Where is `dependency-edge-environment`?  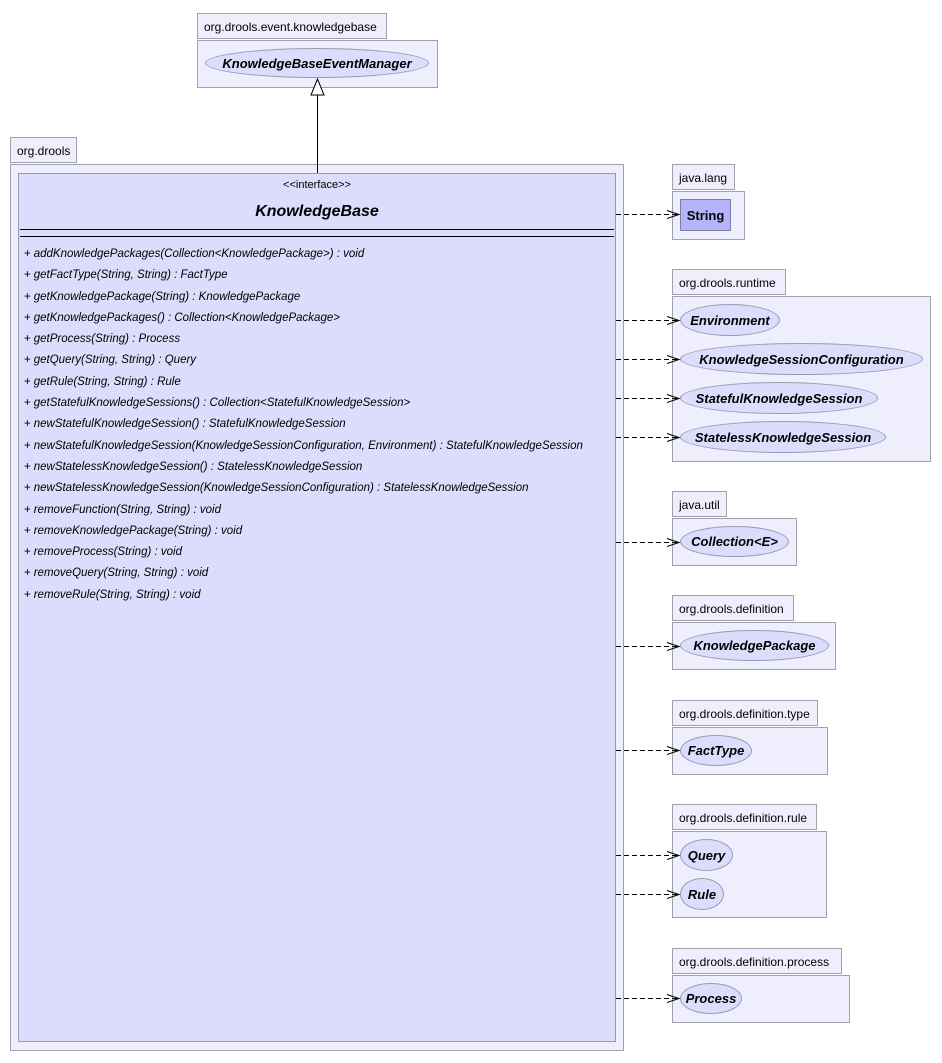
dependency-edge-environment is located at coordinates (648, 320).